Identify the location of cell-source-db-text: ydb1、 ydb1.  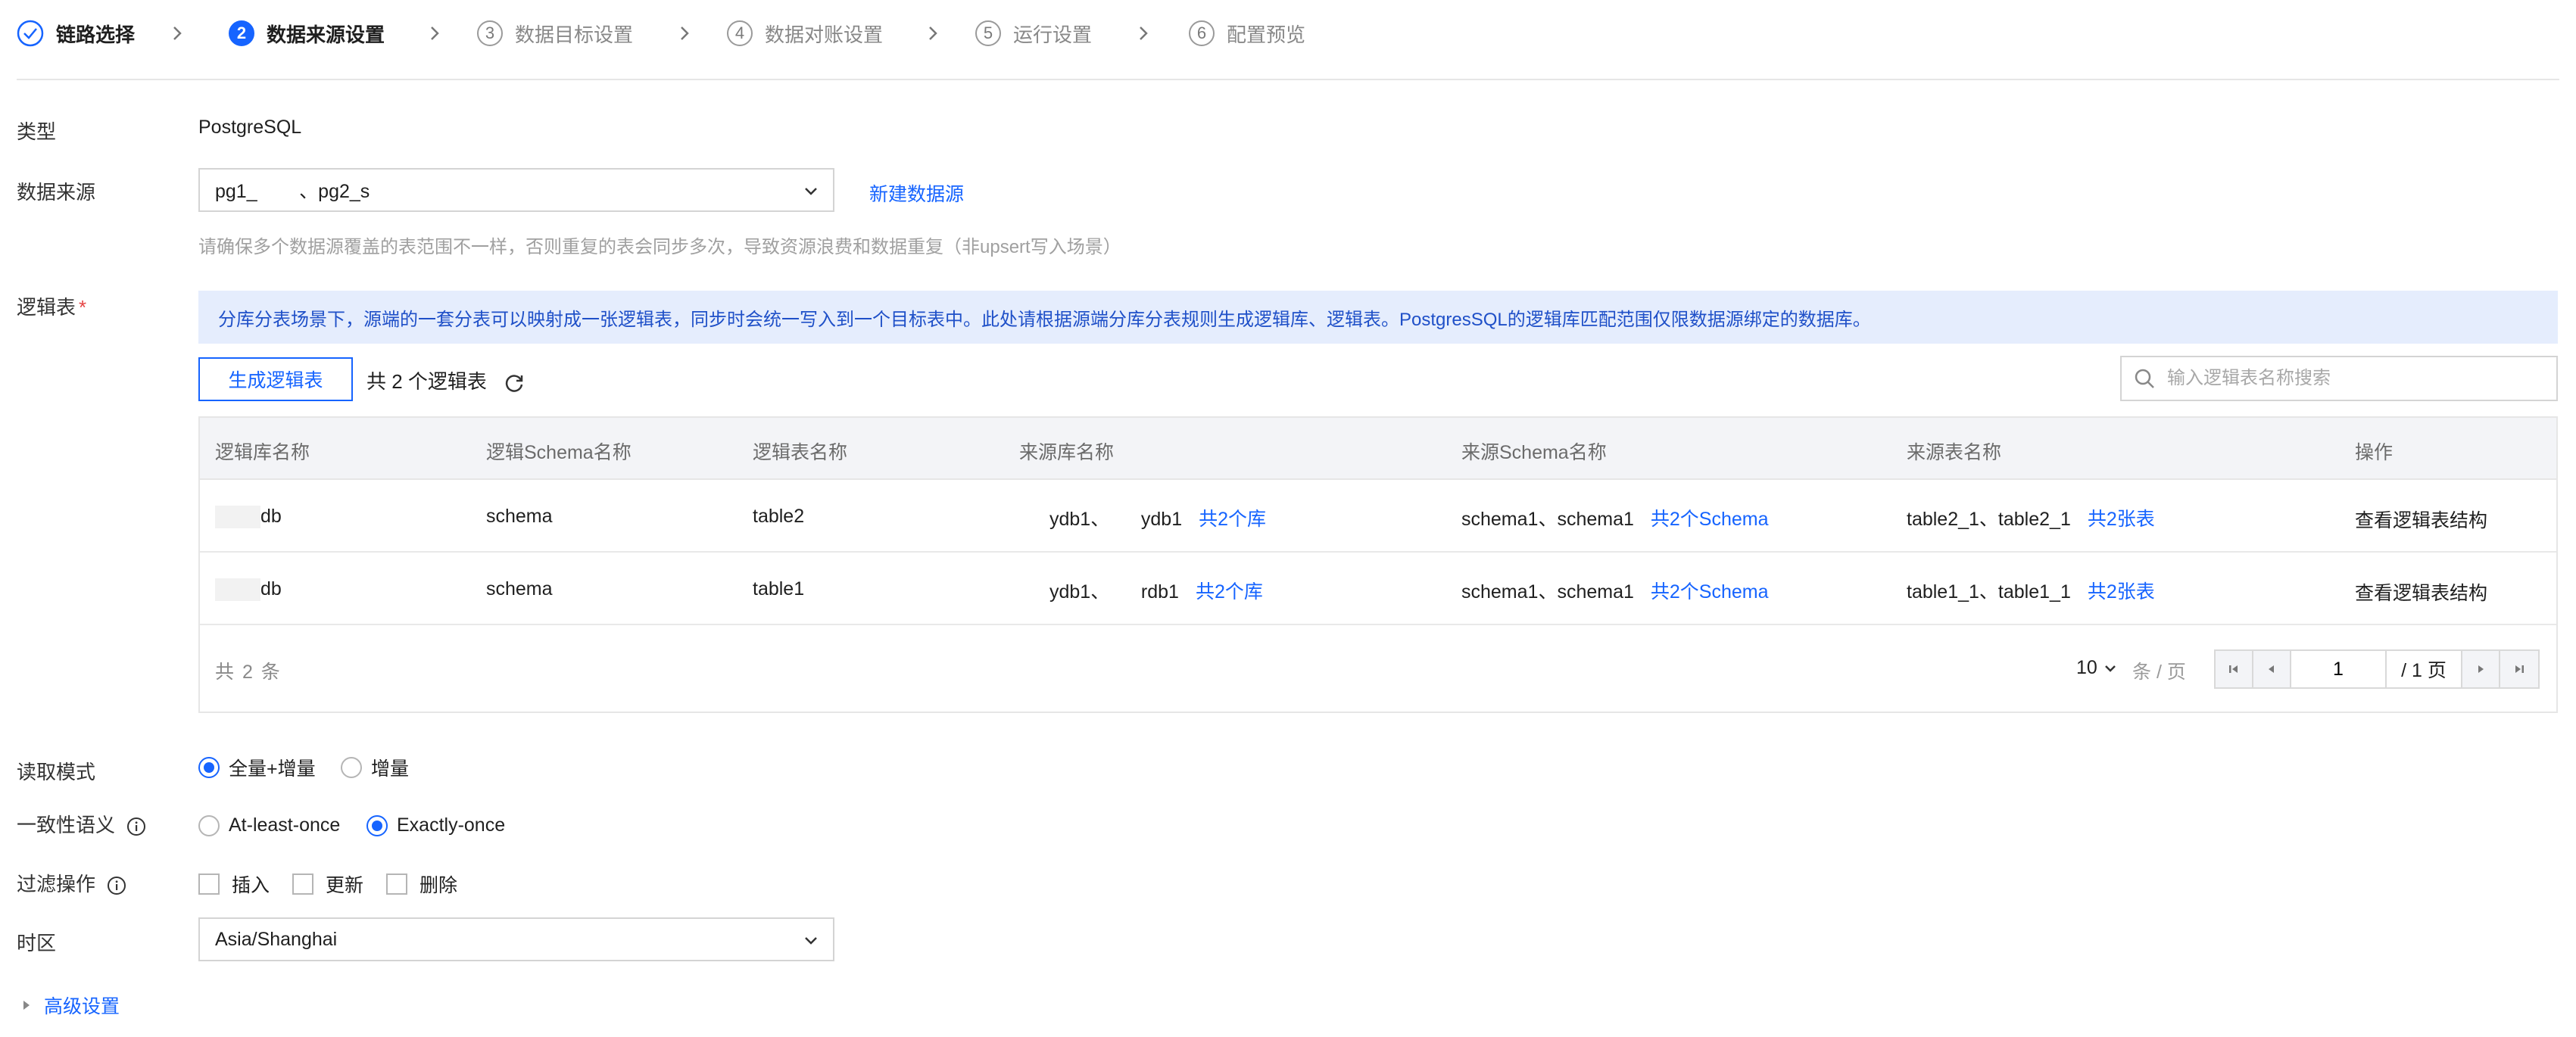
(1116, 519).